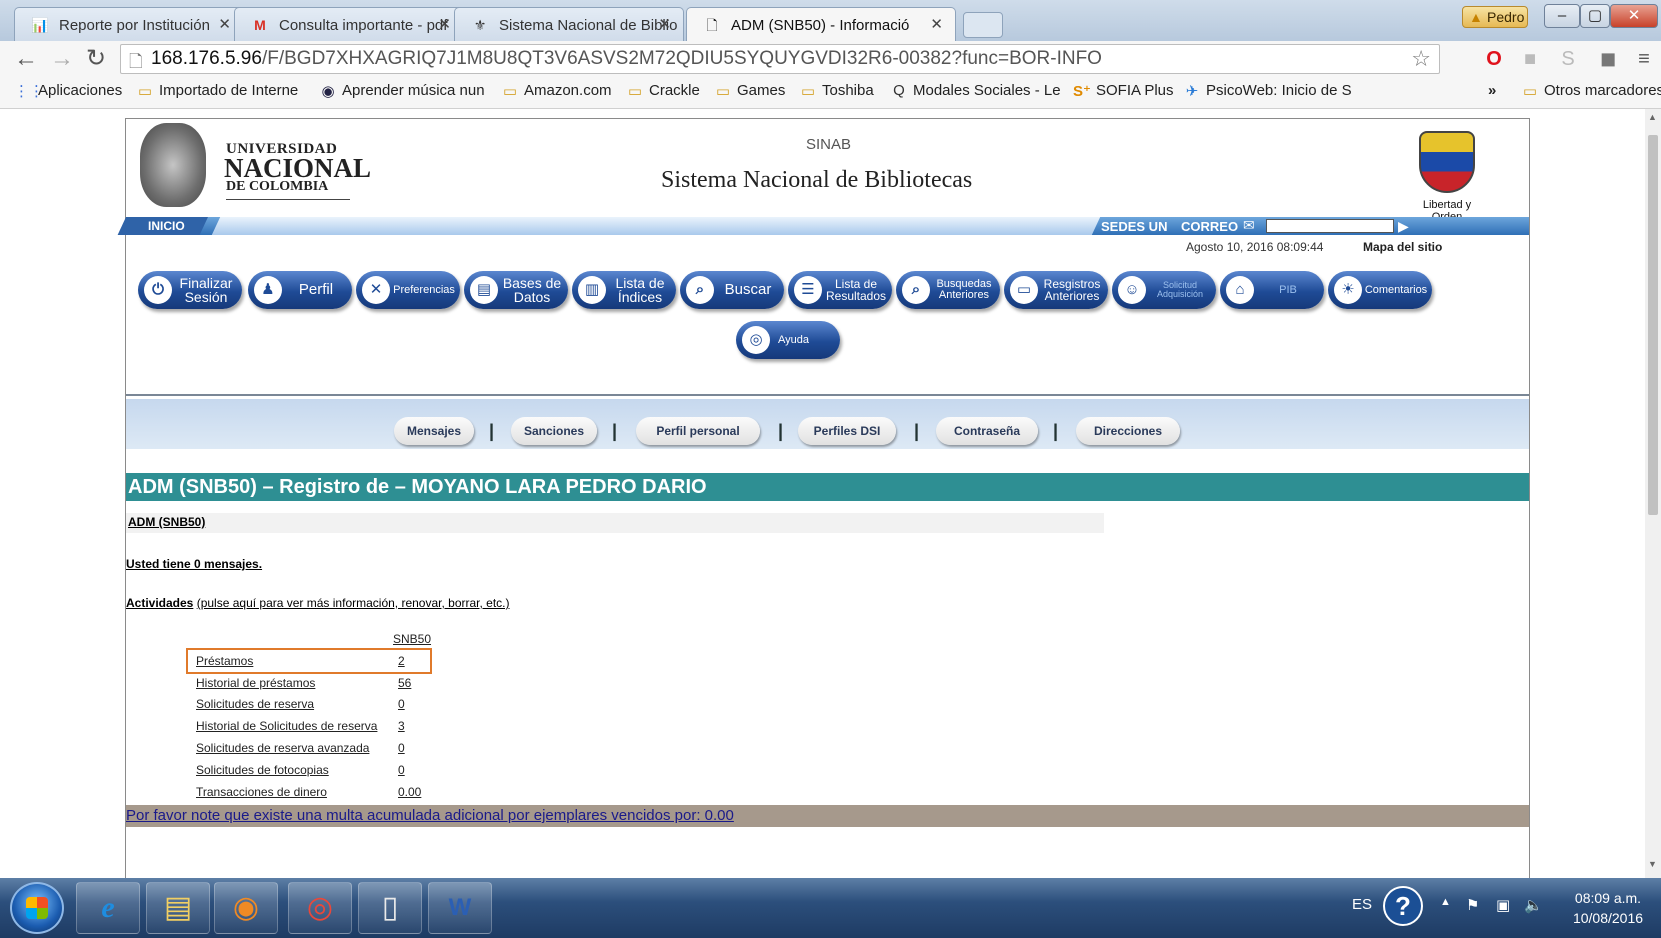 The width and height of the screenshot is (1661, 938). I want to click on row-label-transacciones: Transacciones de dinero, so click(261, 792).